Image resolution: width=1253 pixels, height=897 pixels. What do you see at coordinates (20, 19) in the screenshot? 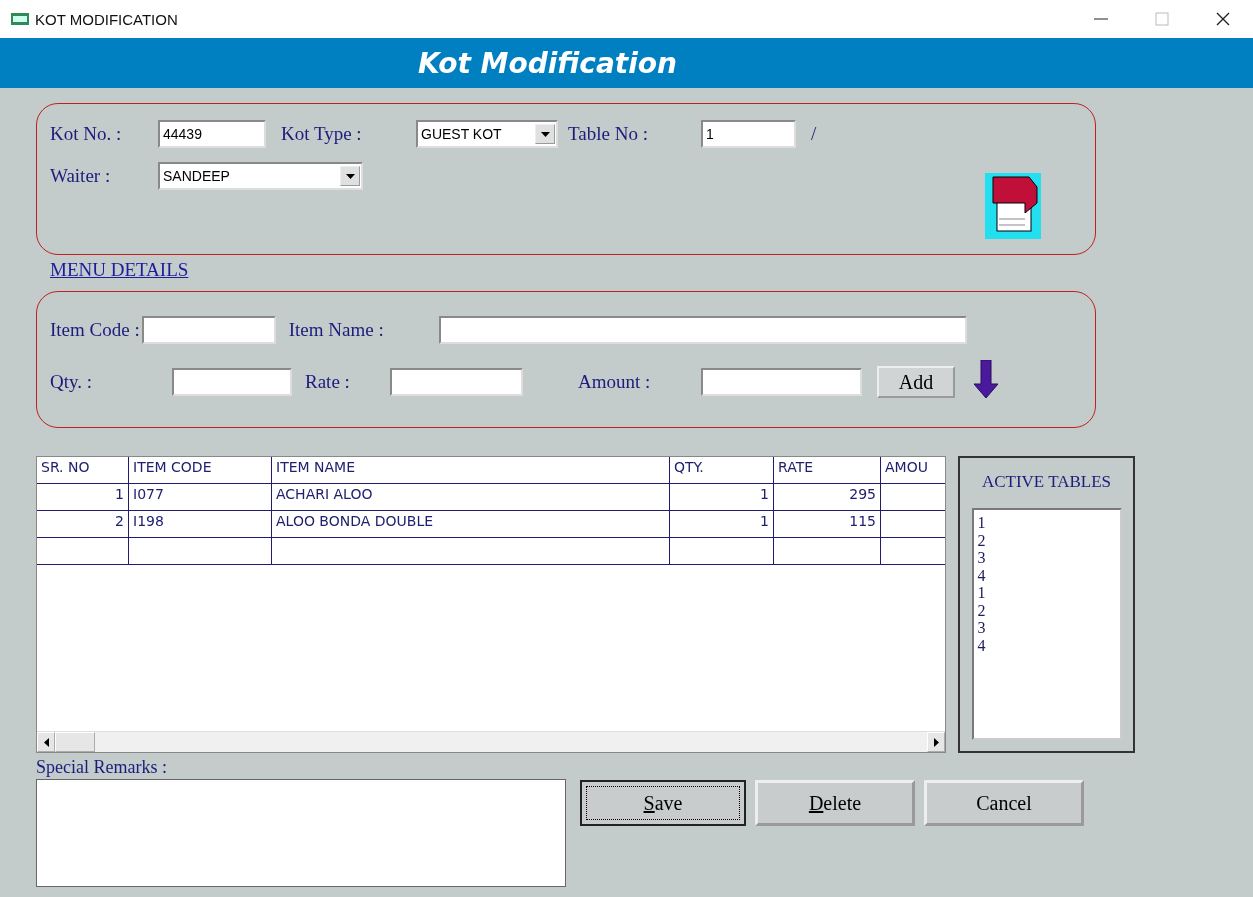
I see `app-icon` at bounding box center [20, 19].